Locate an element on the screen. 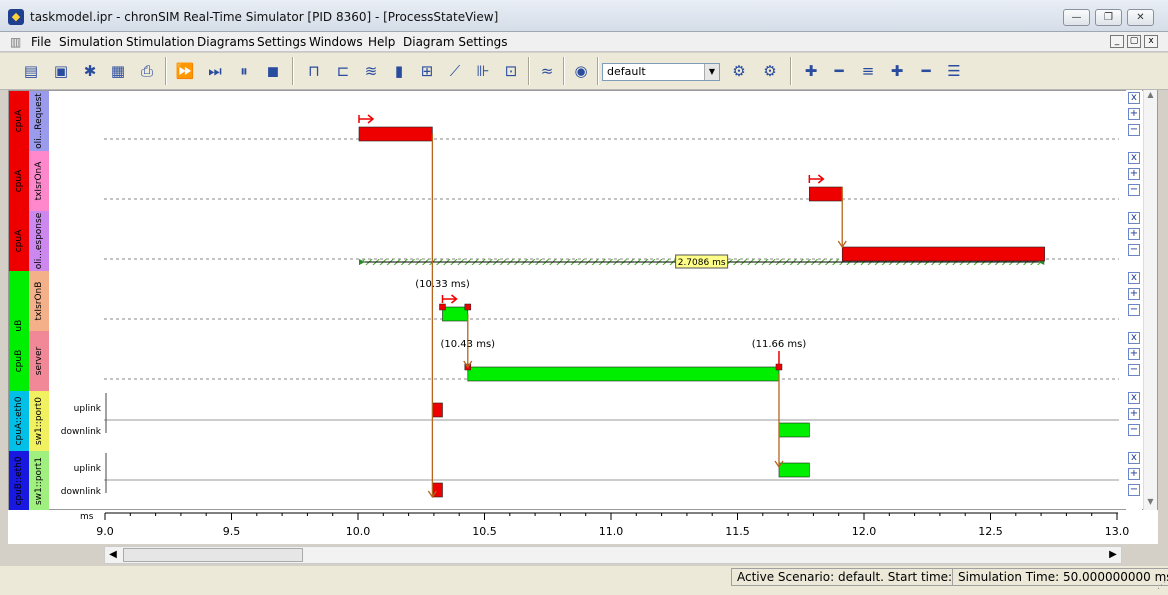 This screenshot has height=595, width=1168. remove-button: ━ is located at coordinates (926, 71).